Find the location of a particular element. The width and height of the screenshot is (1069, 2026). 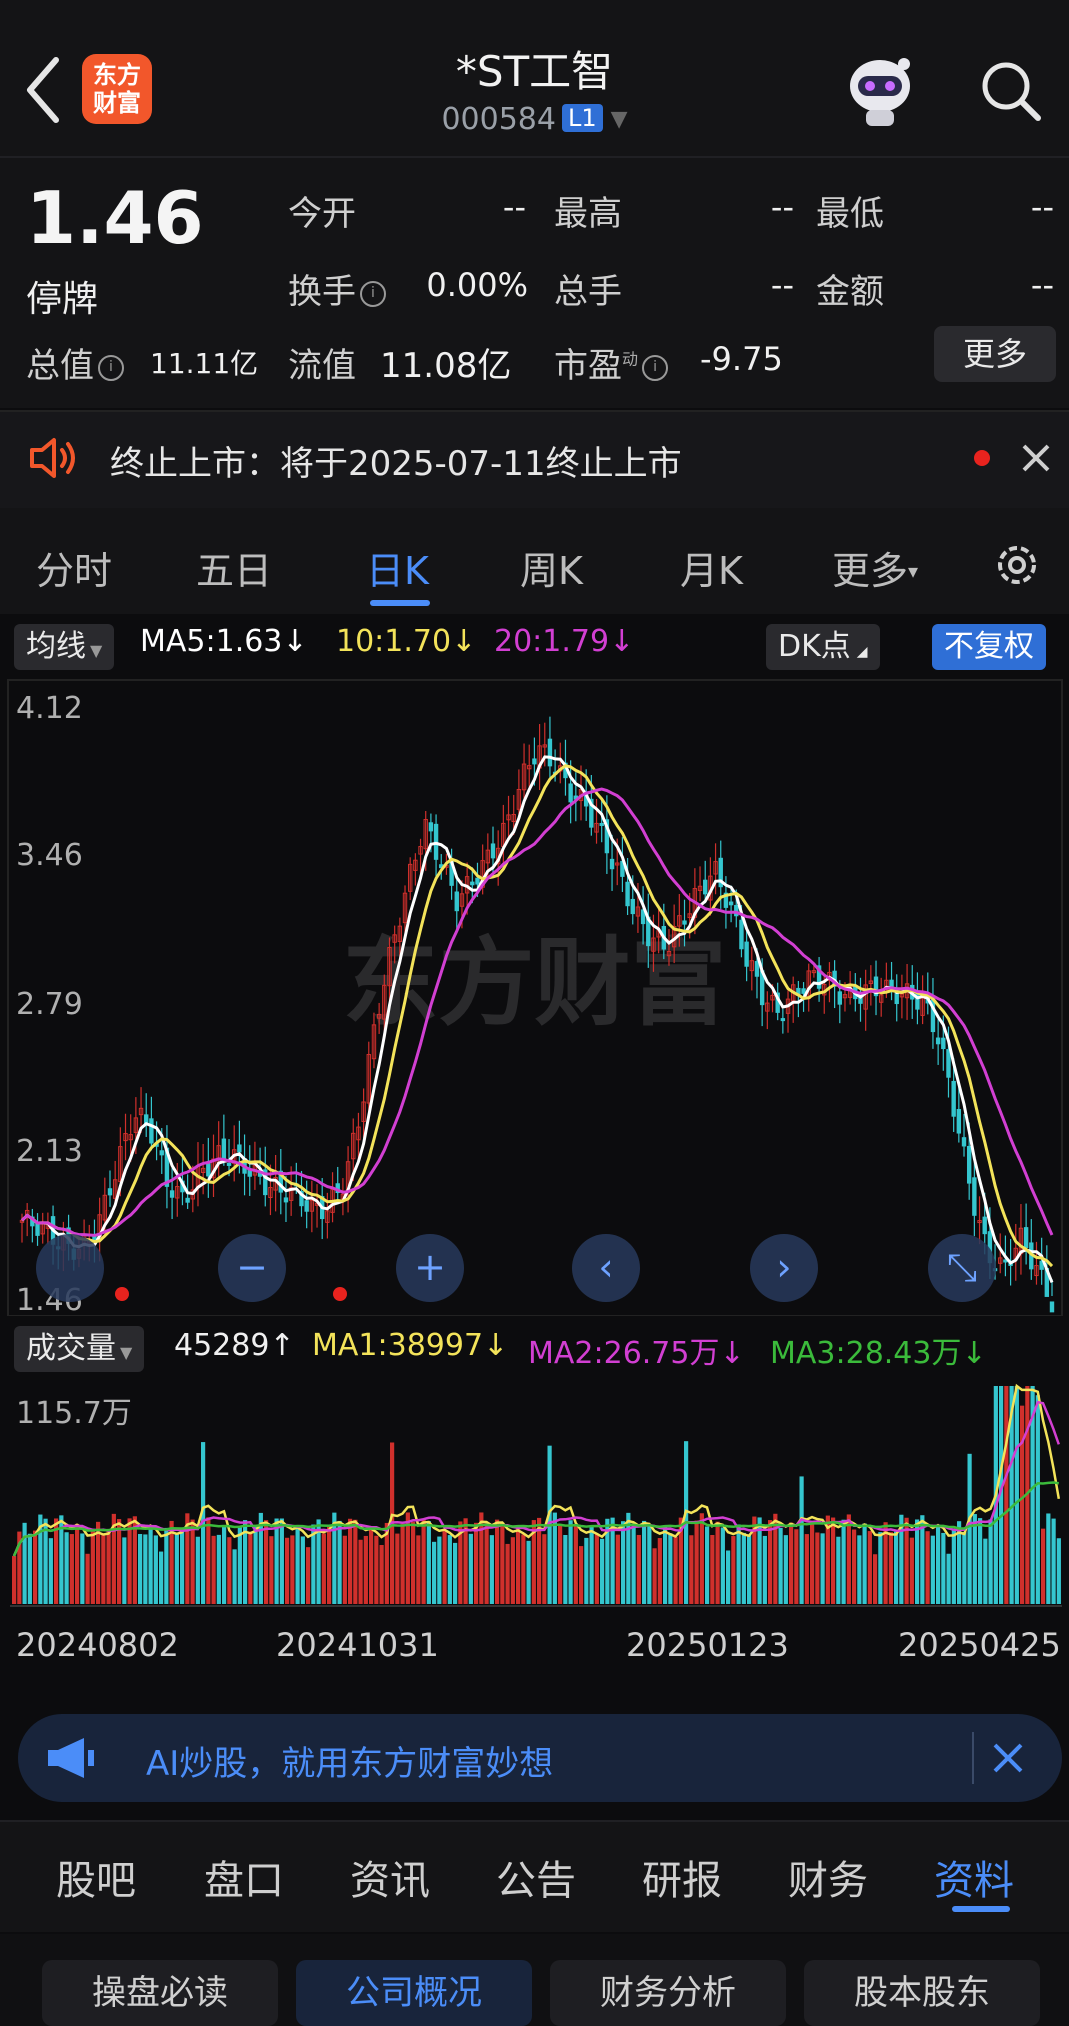

tab-finance: 财务 is located at coordinates (828, 1877).